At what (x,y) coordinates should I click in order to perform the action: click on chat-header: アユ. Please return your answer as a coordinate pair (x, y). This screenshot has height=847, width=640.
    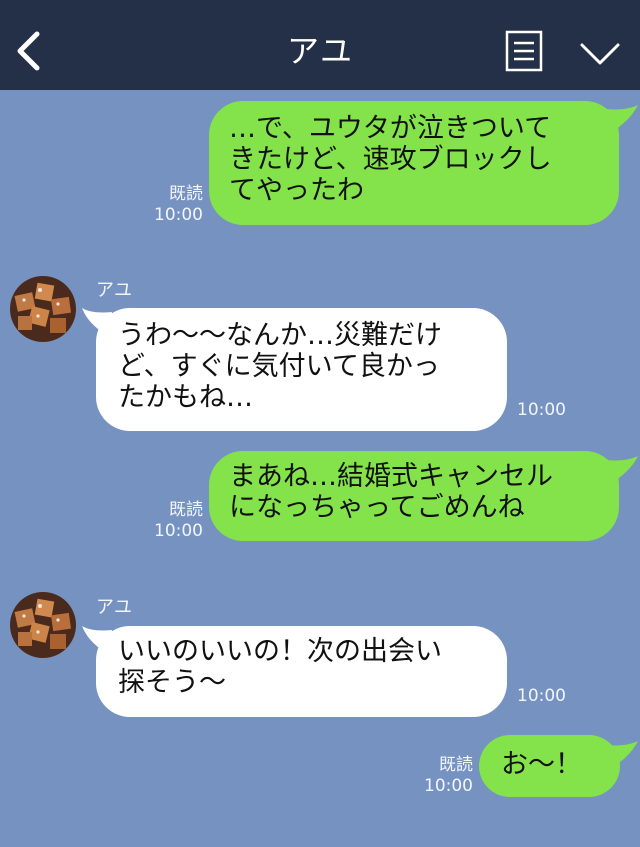
    Looking at the image, I should click on (320, 45).